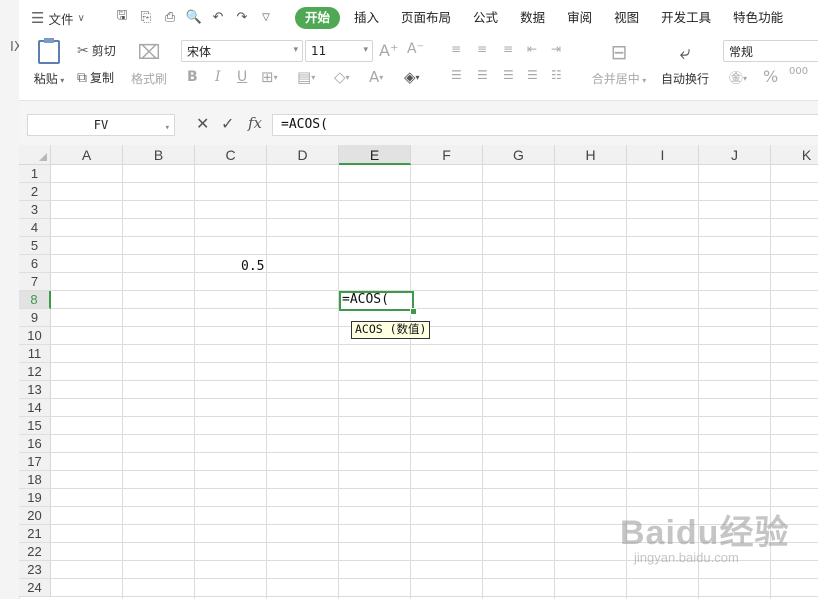 The width and height of the screenshot is (818, 599). What do you see at coordinates (35, 480) in the screenshot?
I see `row-header-18: 18` at bounding box center [35, 480].